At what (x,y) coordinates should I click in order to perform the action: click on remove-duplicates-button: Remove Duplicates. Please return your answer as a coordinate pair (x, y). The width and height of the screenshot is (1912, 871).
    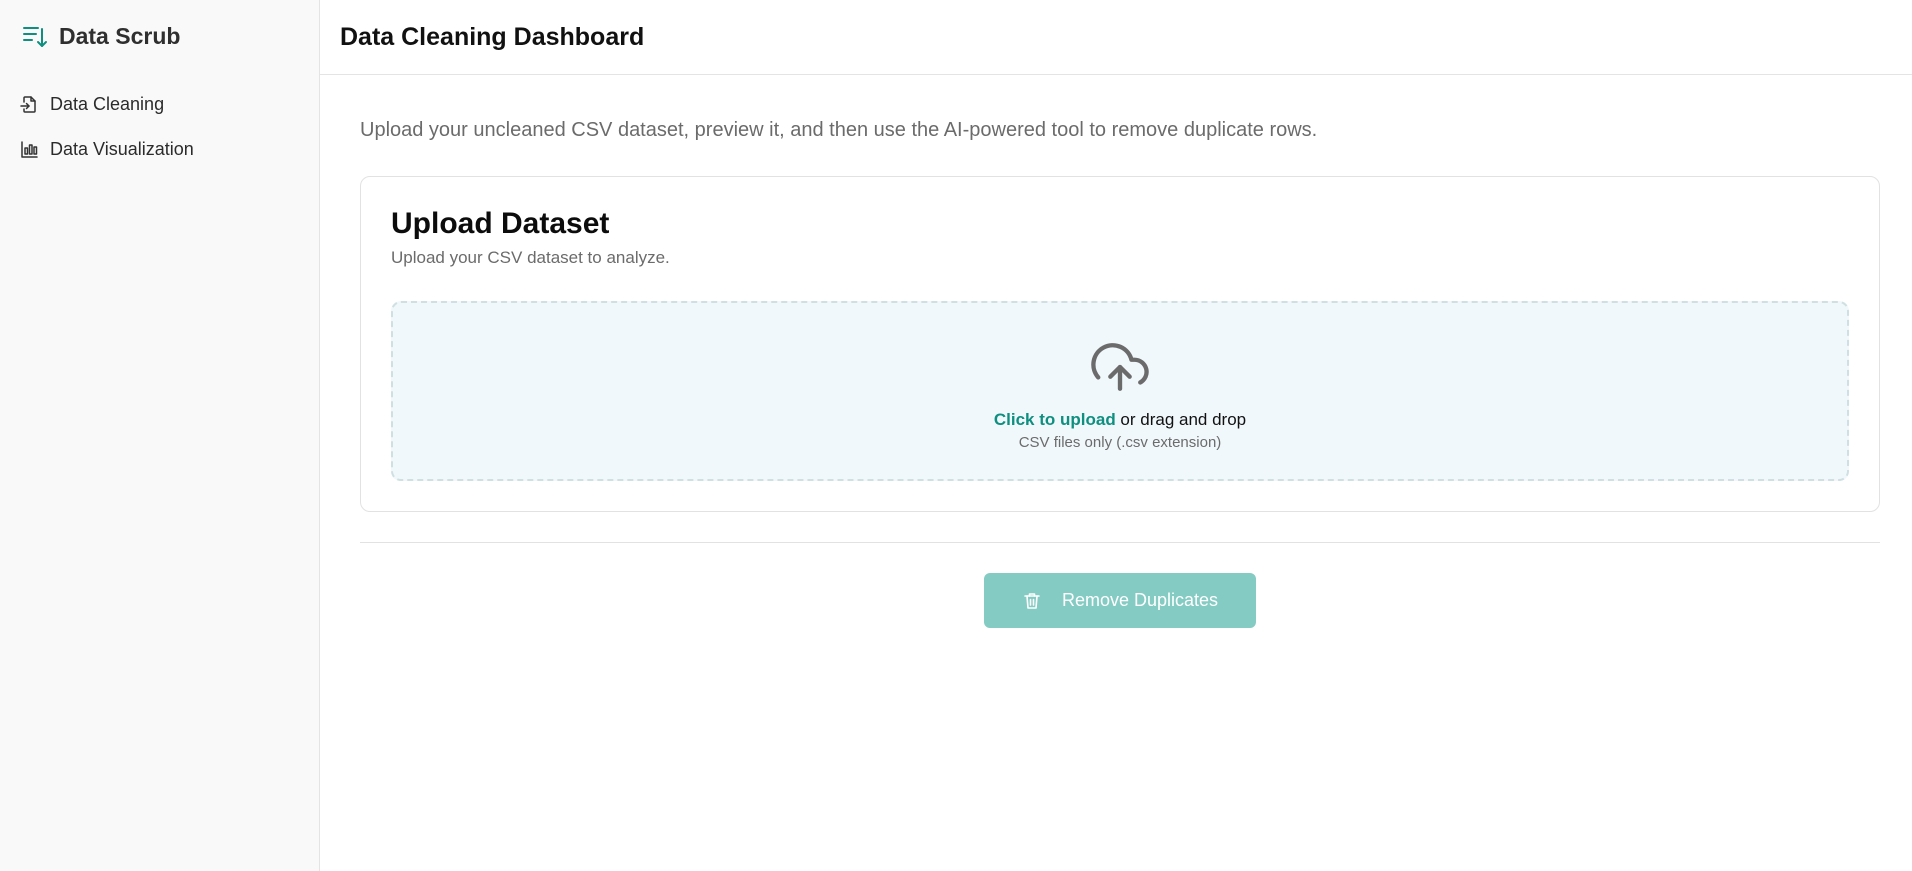
    Looking at the image, I should click on (1120, 600).